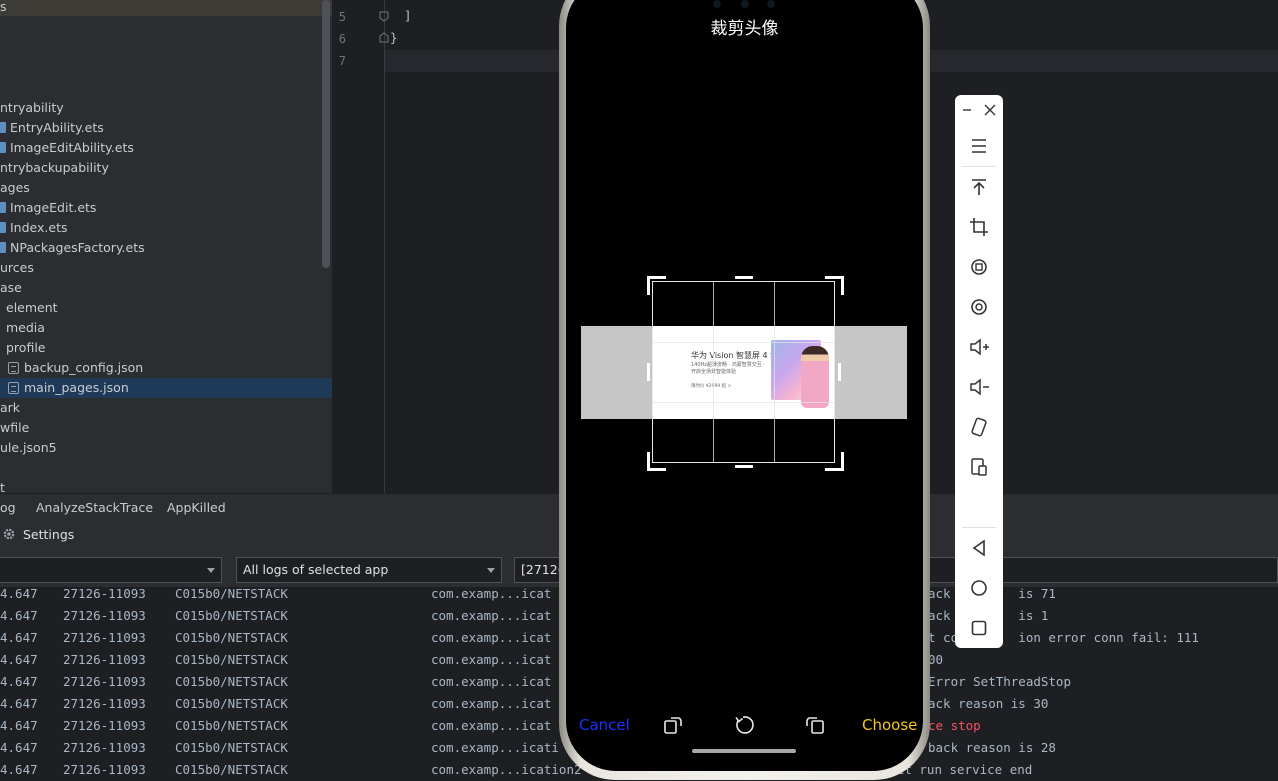  Describe the element at coordinates (394, 37) in the screenshot. I see `code-line-6: }` at that location.